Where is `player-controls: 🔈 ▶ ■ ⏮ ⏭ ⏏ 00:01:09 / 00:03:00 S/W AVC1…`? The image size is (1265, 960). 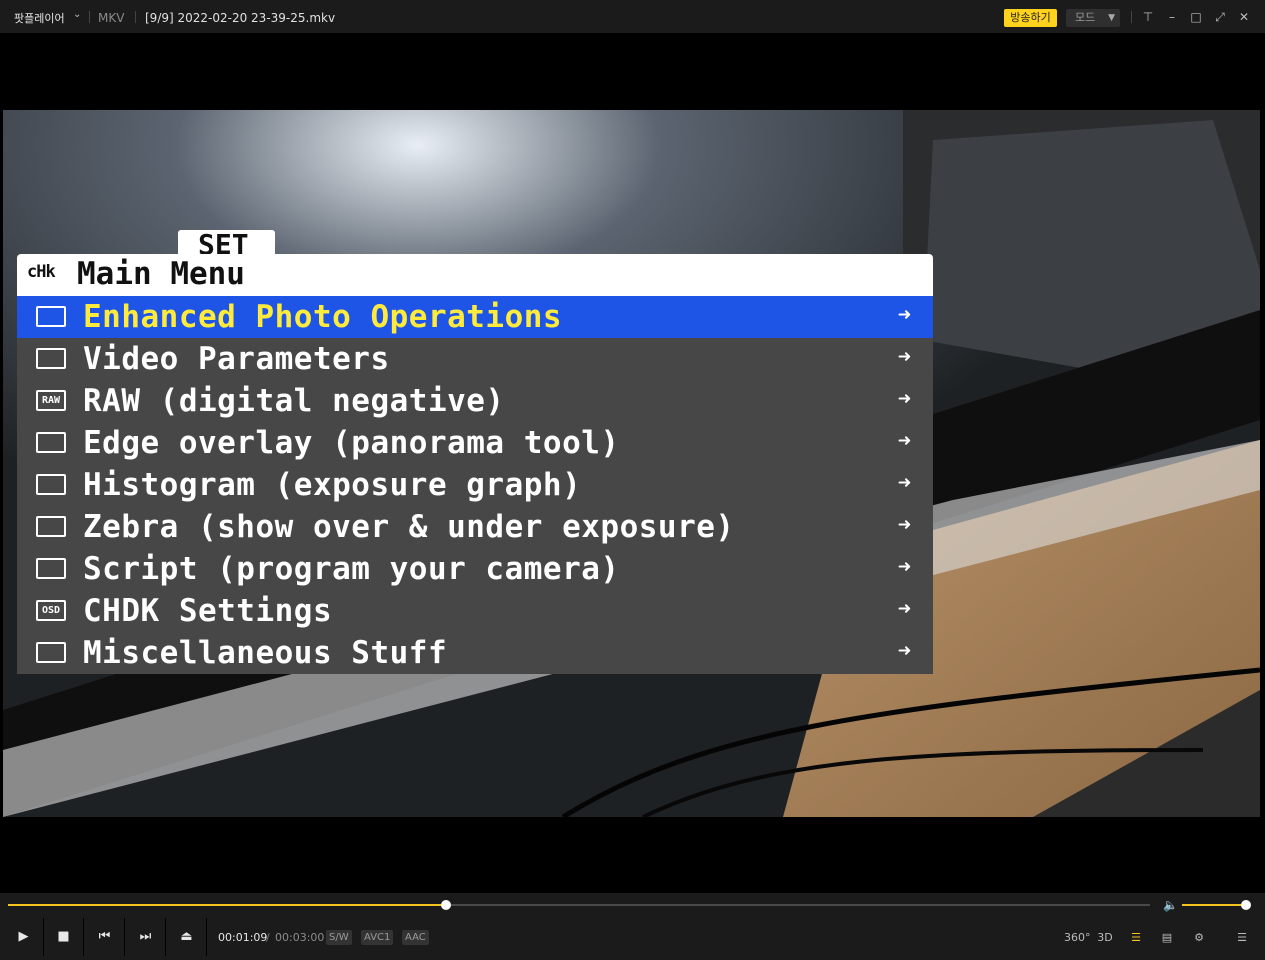 player-controls: 🔈 ▶ ■ ⏮ ⏭ ⏏ 00:01:09 / 00:03:00 S/W AVC1… is located at coordinates (632, 926).